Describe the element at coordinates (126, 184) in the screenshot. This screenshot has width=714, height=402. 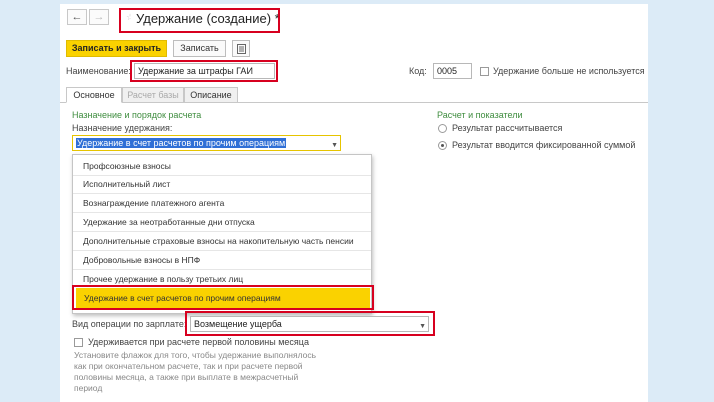
I see `list-item: Исполнительный лист` at that location.